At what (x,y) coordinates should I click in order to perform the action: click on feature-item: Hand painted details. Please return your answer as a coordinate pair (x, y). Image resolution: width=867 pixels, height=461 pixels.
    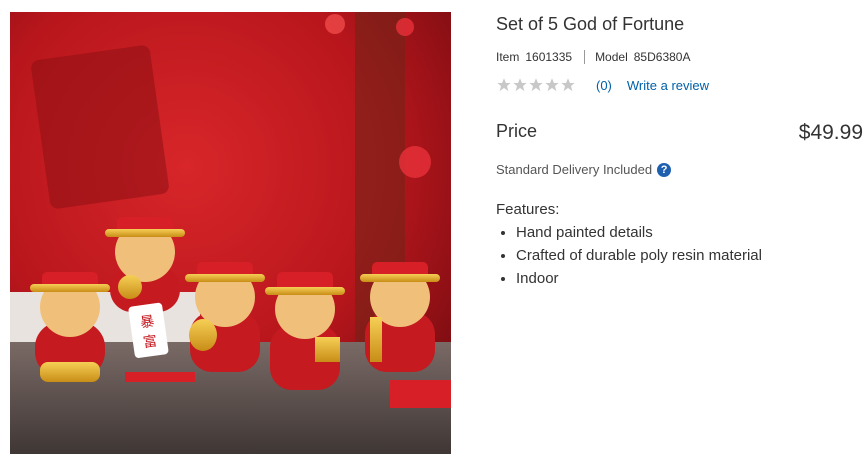
    Looking at the image, I should click on (639, 232).